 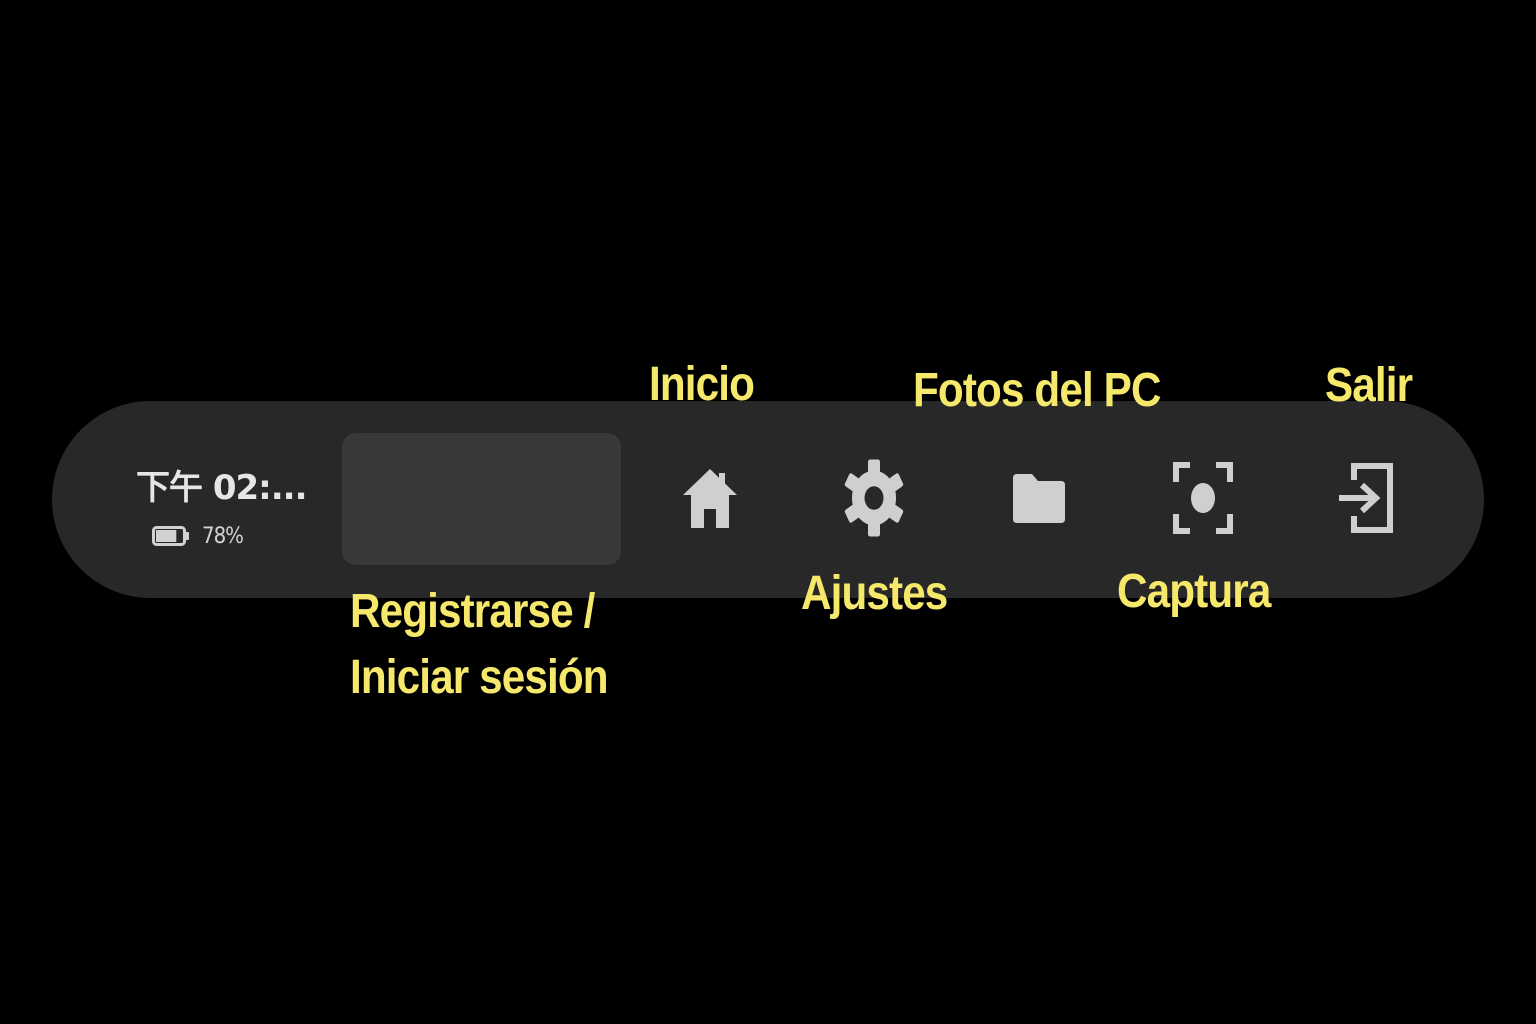 I want to click on battery-percent: 78%, so click(x=223, y=536).